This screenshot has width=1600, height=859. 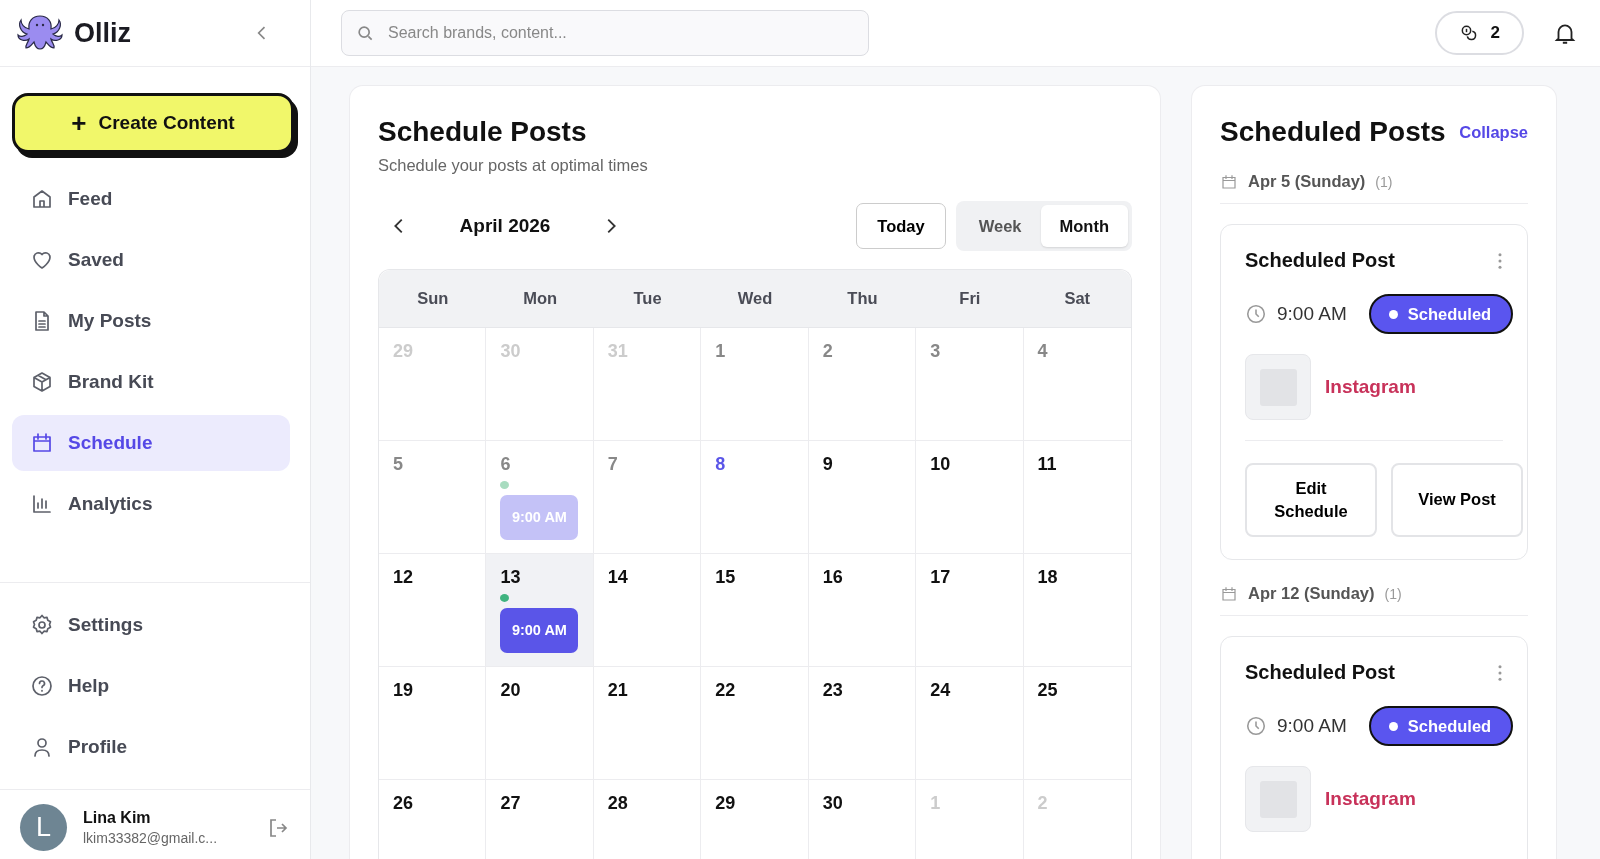 What do you see at coordinates (1042, 351) in the screenshot?
I see `day-number: 4` at bounding box center [1042, 351].